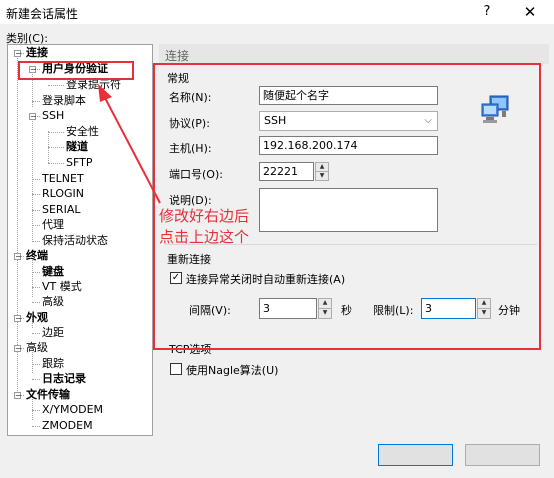 This screenshot has width=554, height=478. Describe the element at coordinates (204, 237) in the screenshot. I see `annotation-text-2: 点击上边这个` at that location.